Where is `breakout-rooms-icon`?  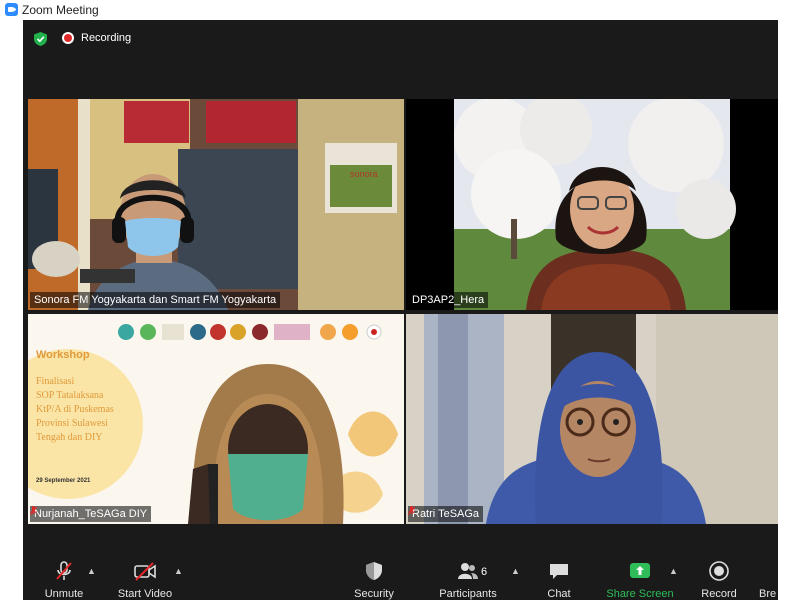 breakout-rooms-icon is located at coordinates (759, 571).